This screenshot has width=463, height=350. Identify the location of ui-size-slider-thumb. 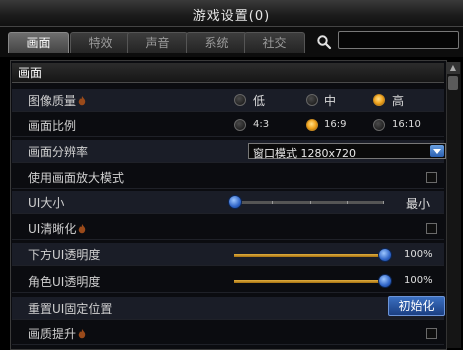
(235, 202).